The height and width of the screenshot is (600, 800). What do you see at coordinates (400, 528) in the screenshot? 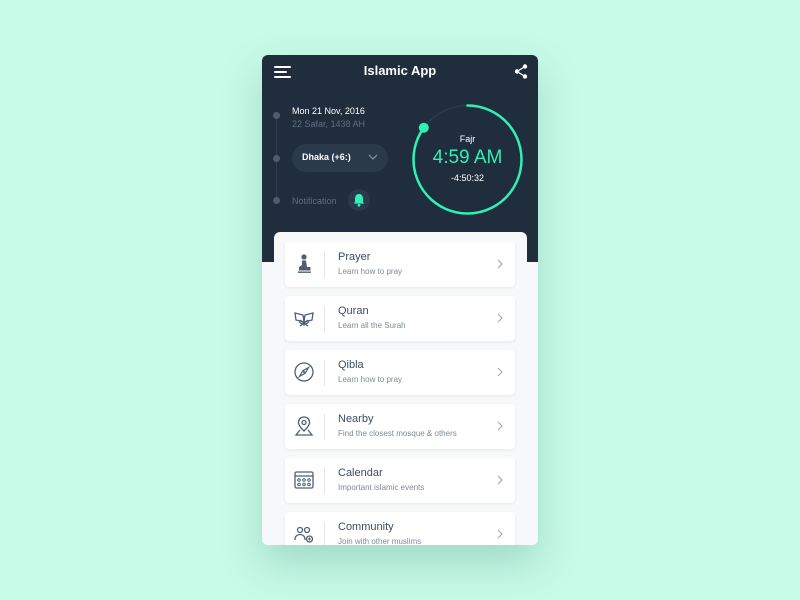
I see `menu-item-community: Community Join with other muslims` at bounding box center [400, 528].